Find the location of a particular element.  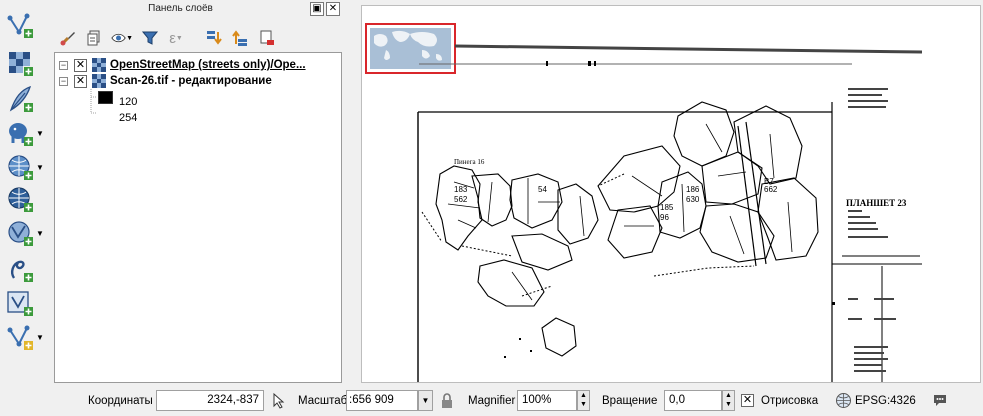

crs-label: EPSG:4326 is located at coordinates (885, 401).